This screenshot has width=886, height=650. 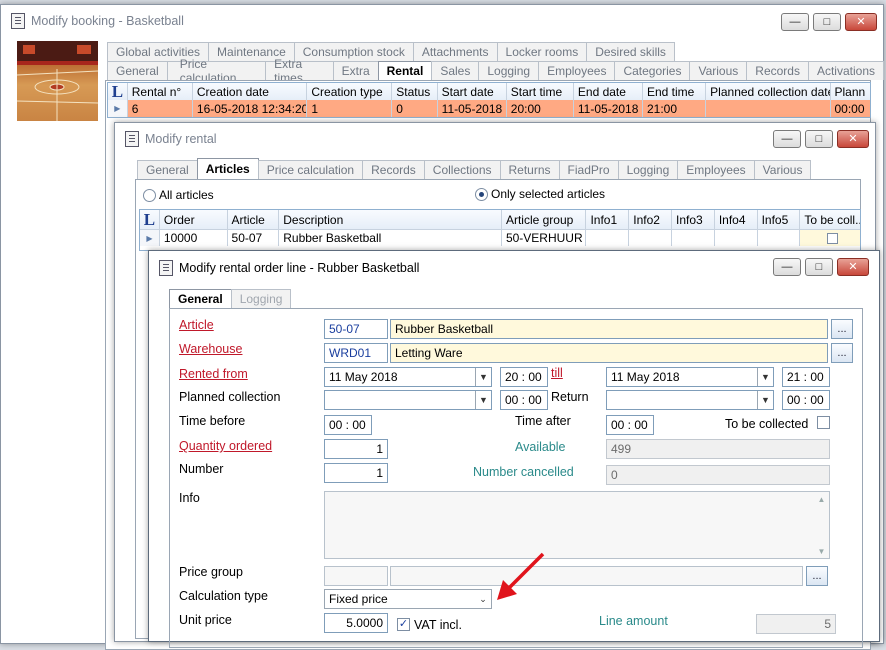 What do you see at coordinates (609, 329) in the screenshot?
I see `article-name-field: Rubber Basketball` at bounding box center [609, 329].